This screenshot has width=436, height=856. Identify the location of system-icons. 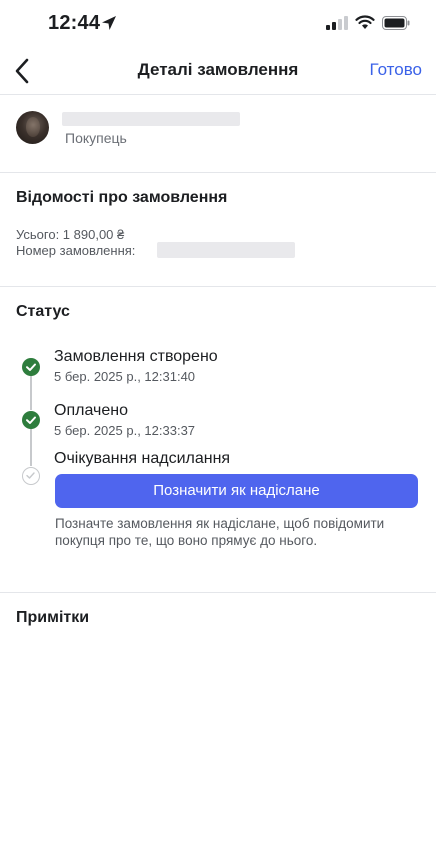
(368, 22).